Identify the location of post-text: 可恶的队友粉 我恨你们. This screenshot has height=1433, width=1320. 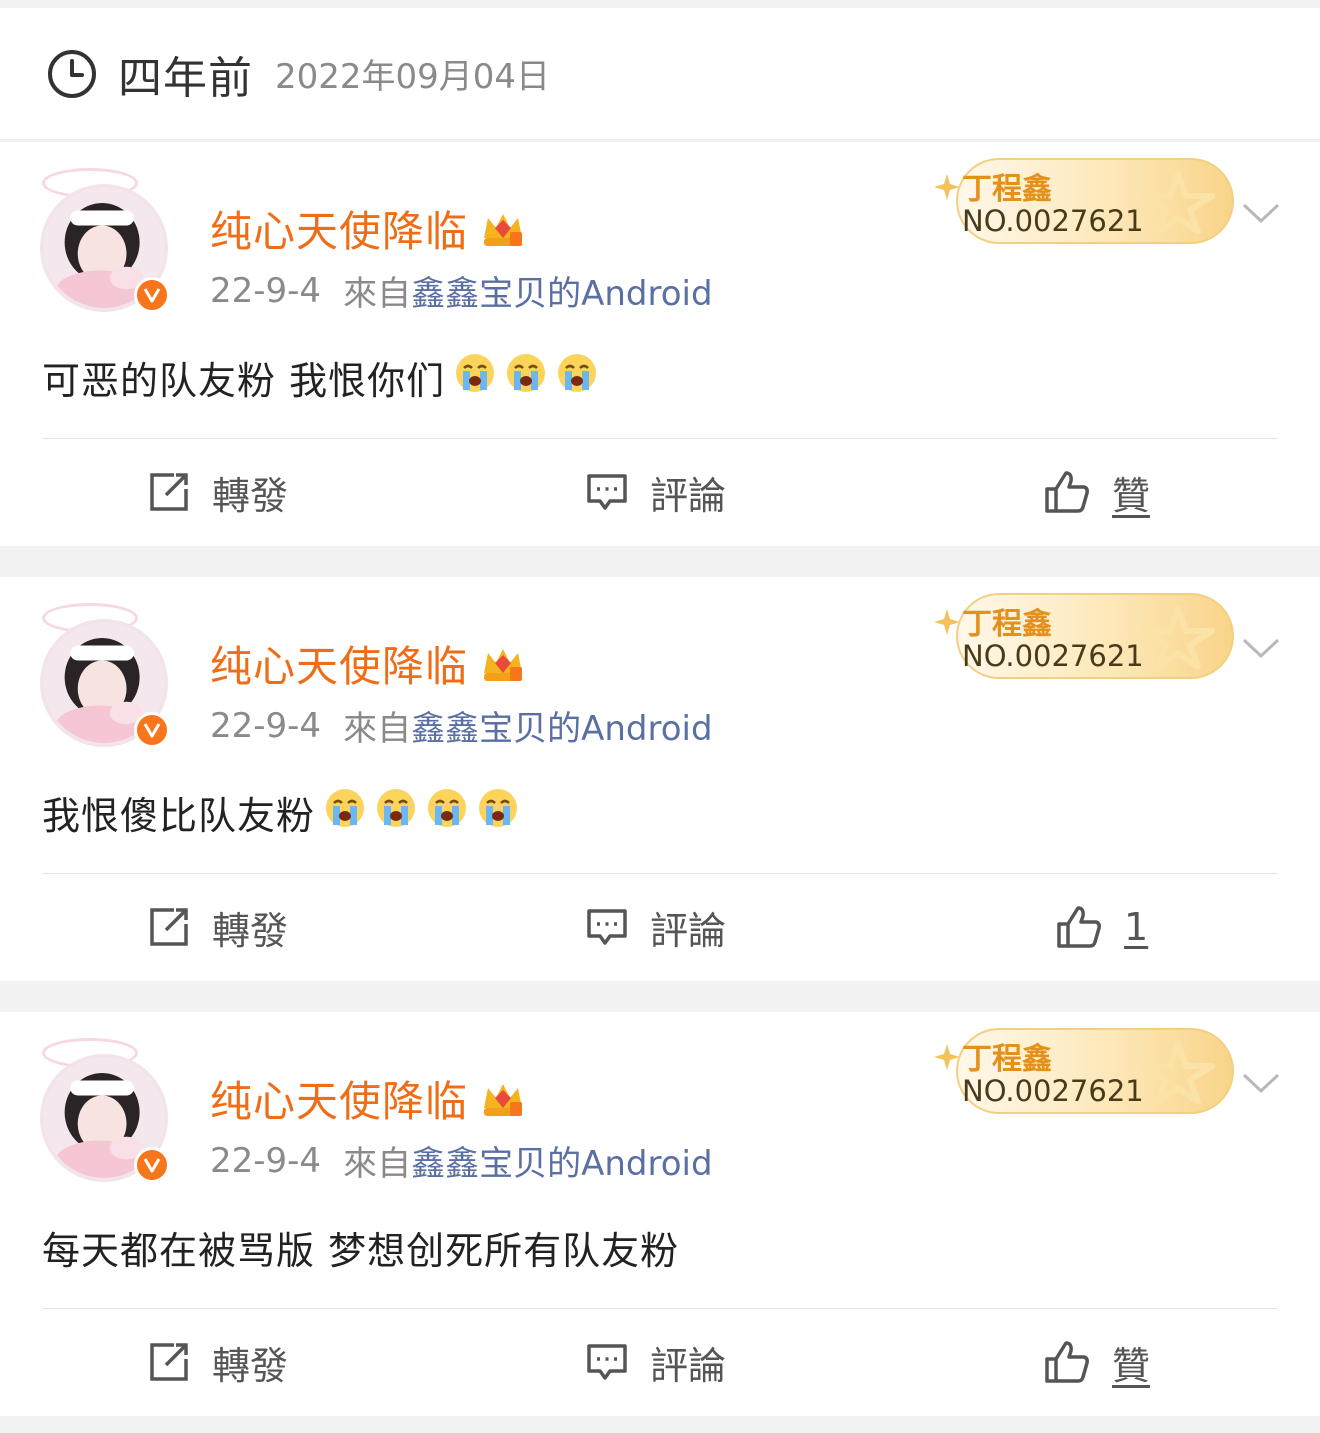
(320, 377).